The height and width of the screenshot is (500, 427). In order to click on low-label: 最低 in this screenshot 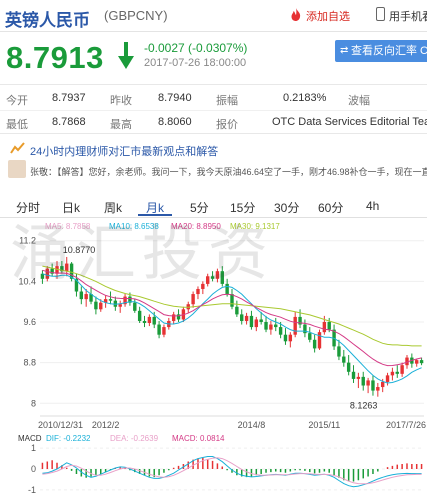, I will do `click(17, 125)`.